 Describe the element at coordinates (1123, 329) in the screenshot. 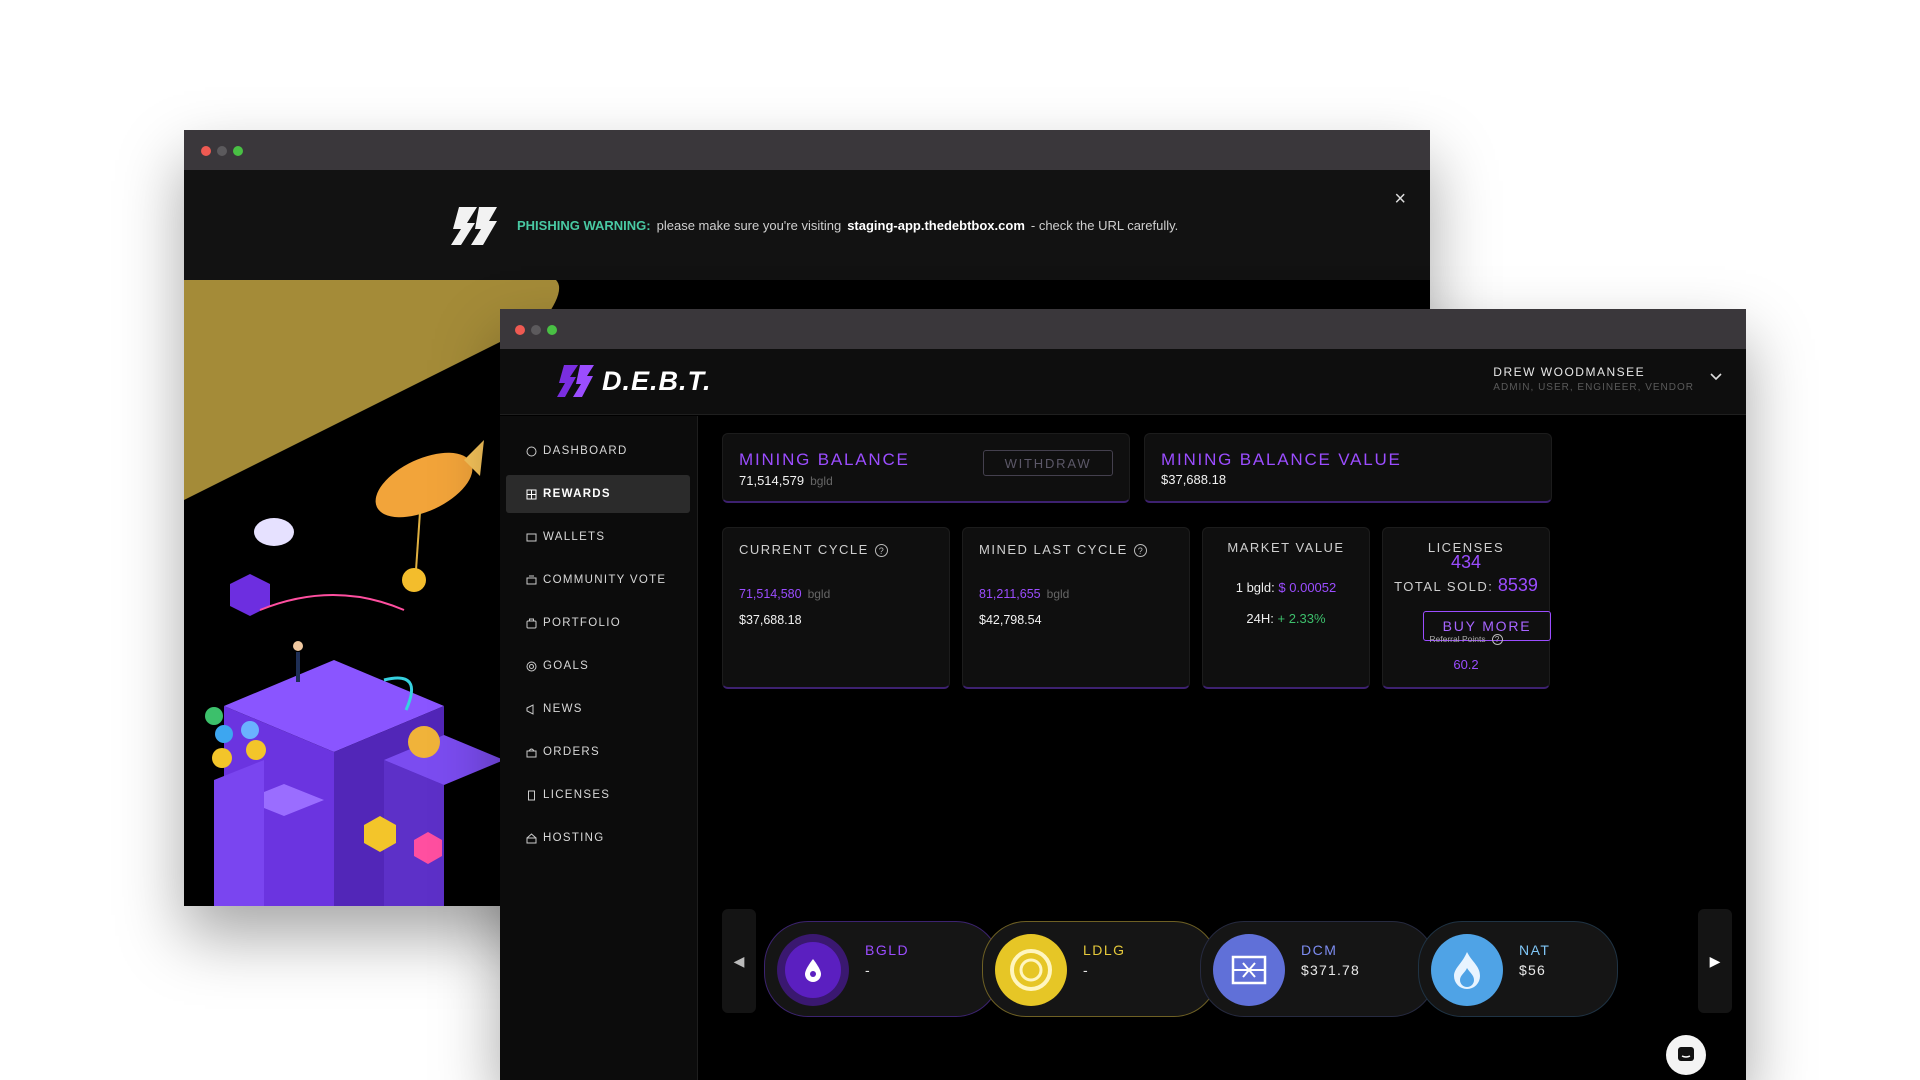

I see `window-titlebar` at that location.